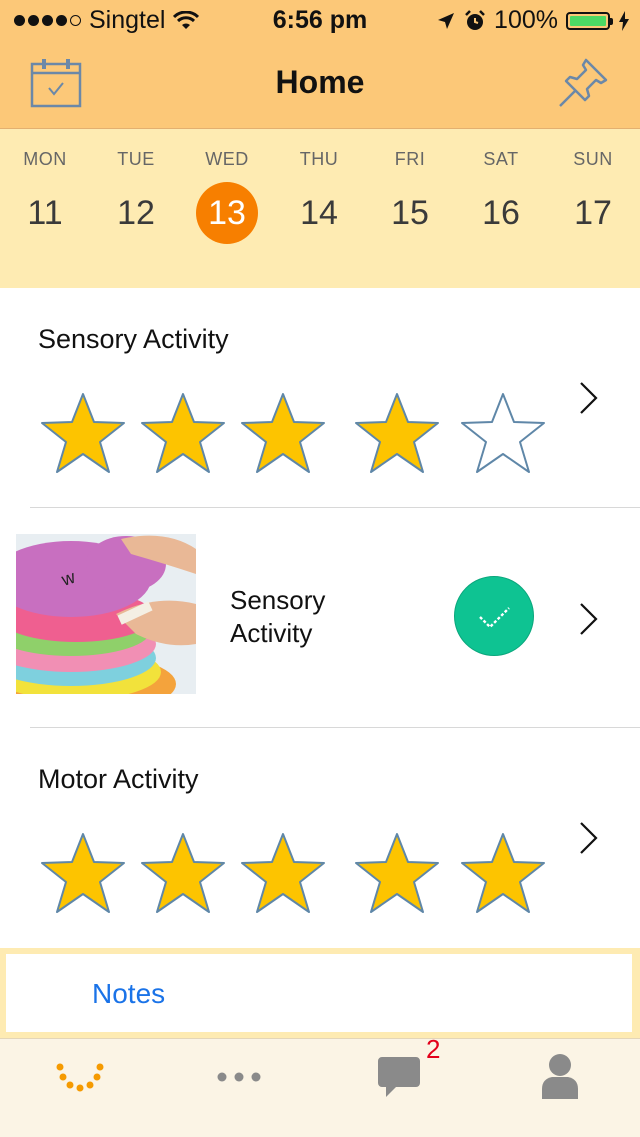 This screenshot has height=1137, width=640. I want to click on notes-label: Notes, so click(129, 993).